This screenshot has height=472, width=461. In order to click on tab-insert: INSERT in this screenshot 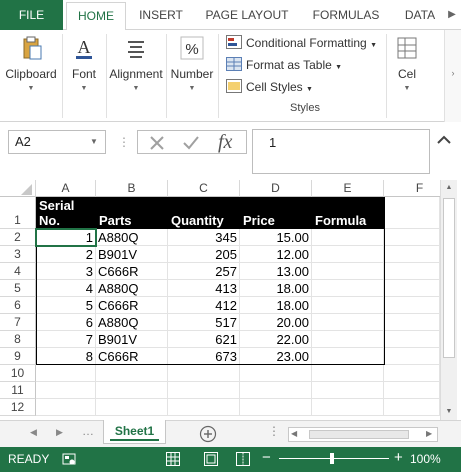, I will do `click(161, 15)`.